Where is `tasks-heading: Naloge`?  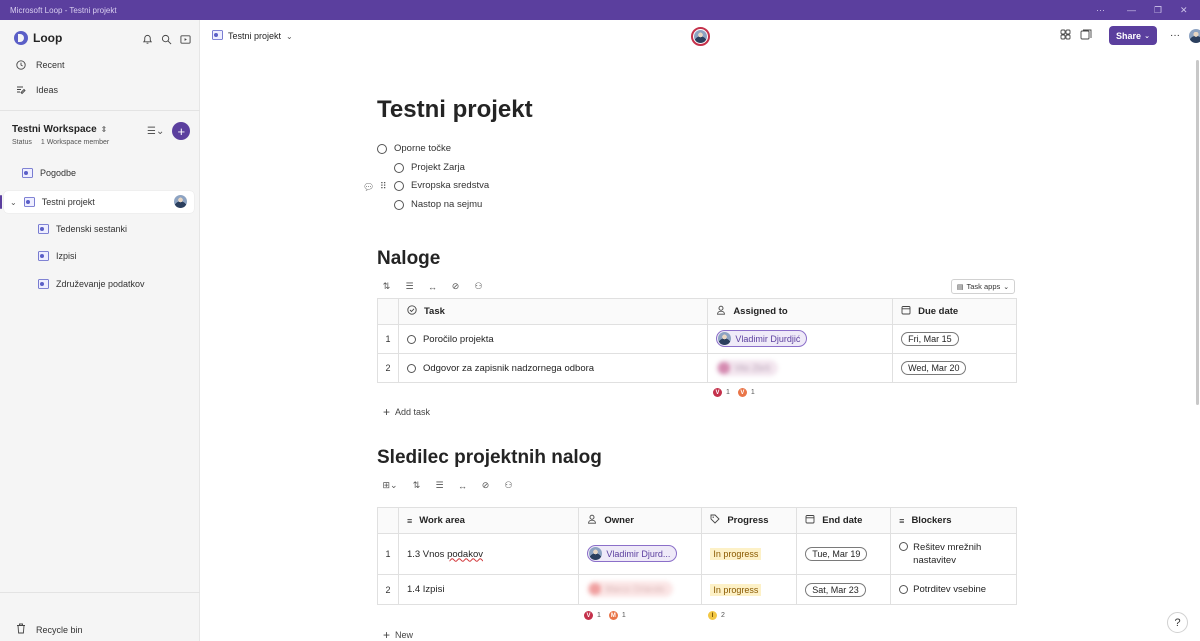 tasks-heading: Naloge is located at coordinates (408, 259).